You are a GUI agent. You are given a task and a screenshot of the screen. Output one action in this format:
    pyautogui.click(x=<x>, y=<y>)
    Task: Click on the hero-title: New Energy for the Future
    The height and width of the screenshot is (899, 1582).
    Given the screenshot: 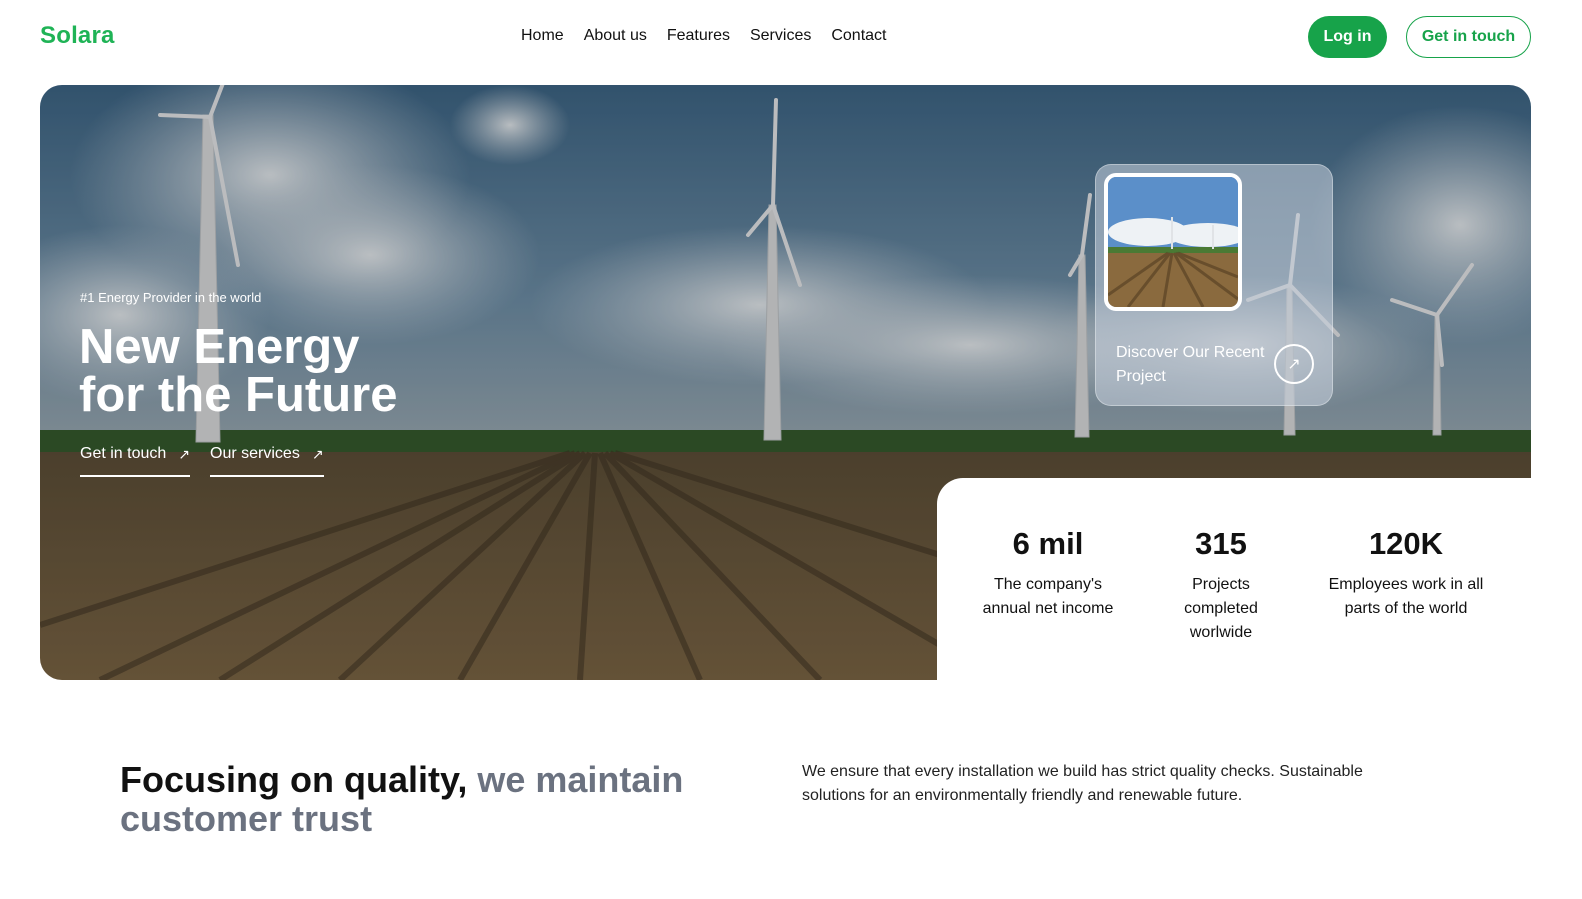 What is the action you would take?
    pyautogui.click(x=238, y=371)
    